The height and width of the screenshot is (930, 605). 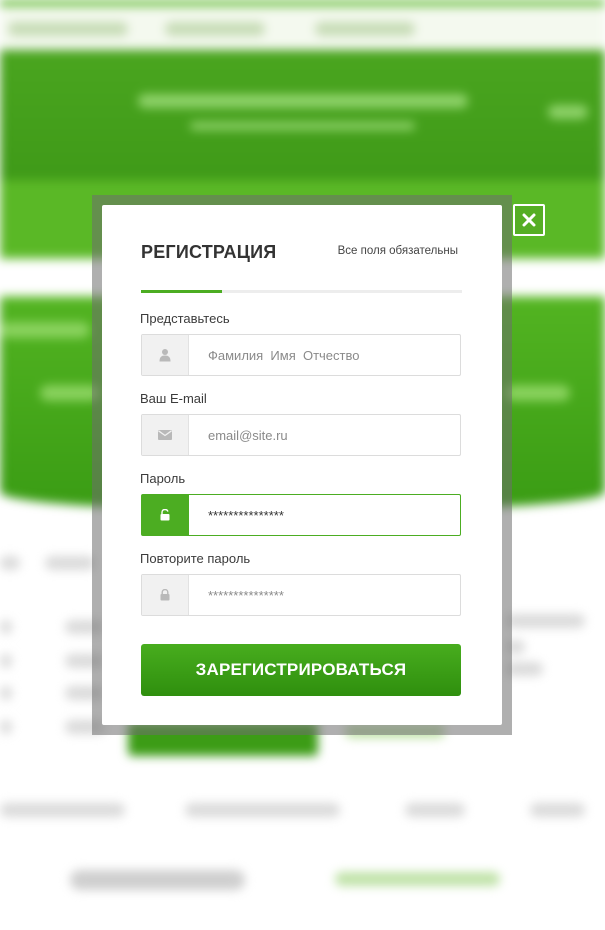 What do you see at coordinates (185, 318) in the screenshot?
I see `name-label: Представьтесь` at bounding box center [185, 318].